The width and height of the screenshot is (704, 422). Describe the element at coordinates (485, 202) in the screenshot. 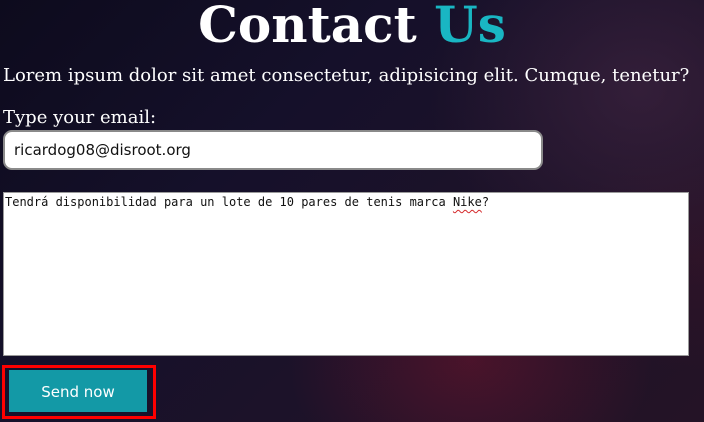

I see `message-text-end: ?` at that location.